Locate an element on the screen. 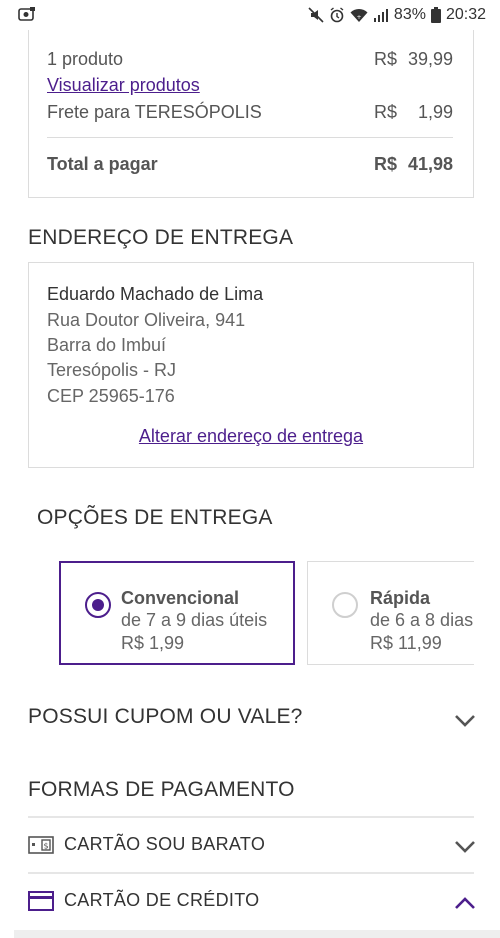 The height and width of the screenshot is (938, 500). shipping-currency: R$ is located at coordinates (385, 112).